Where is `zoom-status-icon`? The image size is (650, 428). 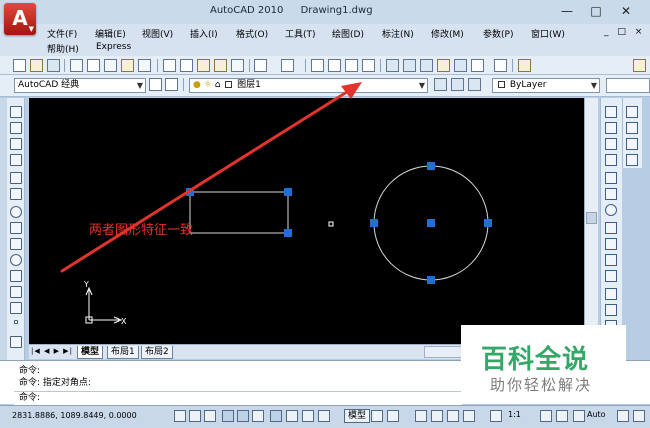 zoom-status-icon is located at coordinates (437, 416).